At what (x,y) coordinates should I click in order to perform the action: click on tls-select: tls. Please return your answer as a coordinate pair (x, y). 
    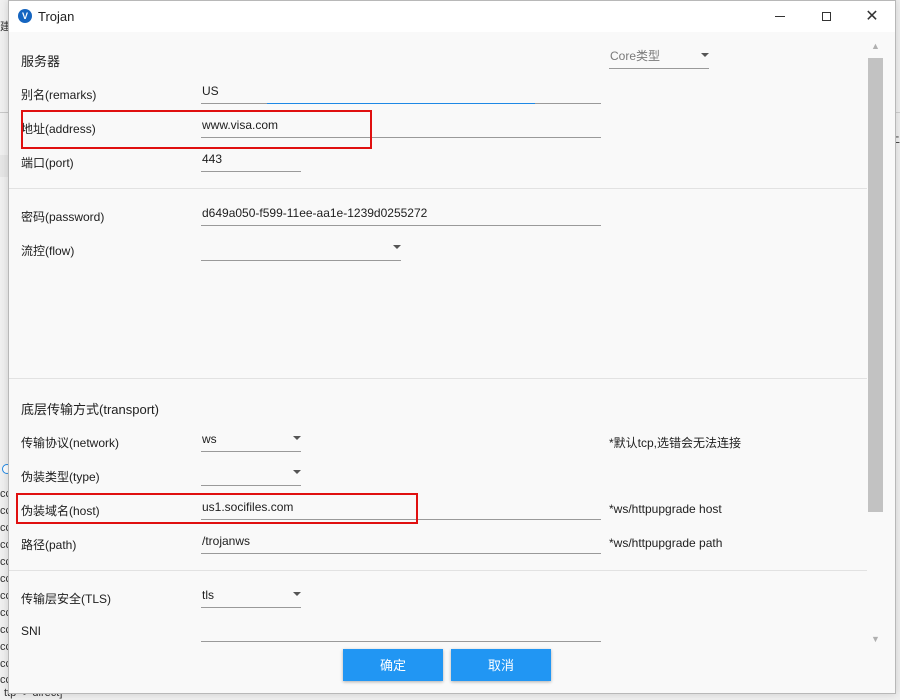
    Looking at the image, I should click on (251, 597).